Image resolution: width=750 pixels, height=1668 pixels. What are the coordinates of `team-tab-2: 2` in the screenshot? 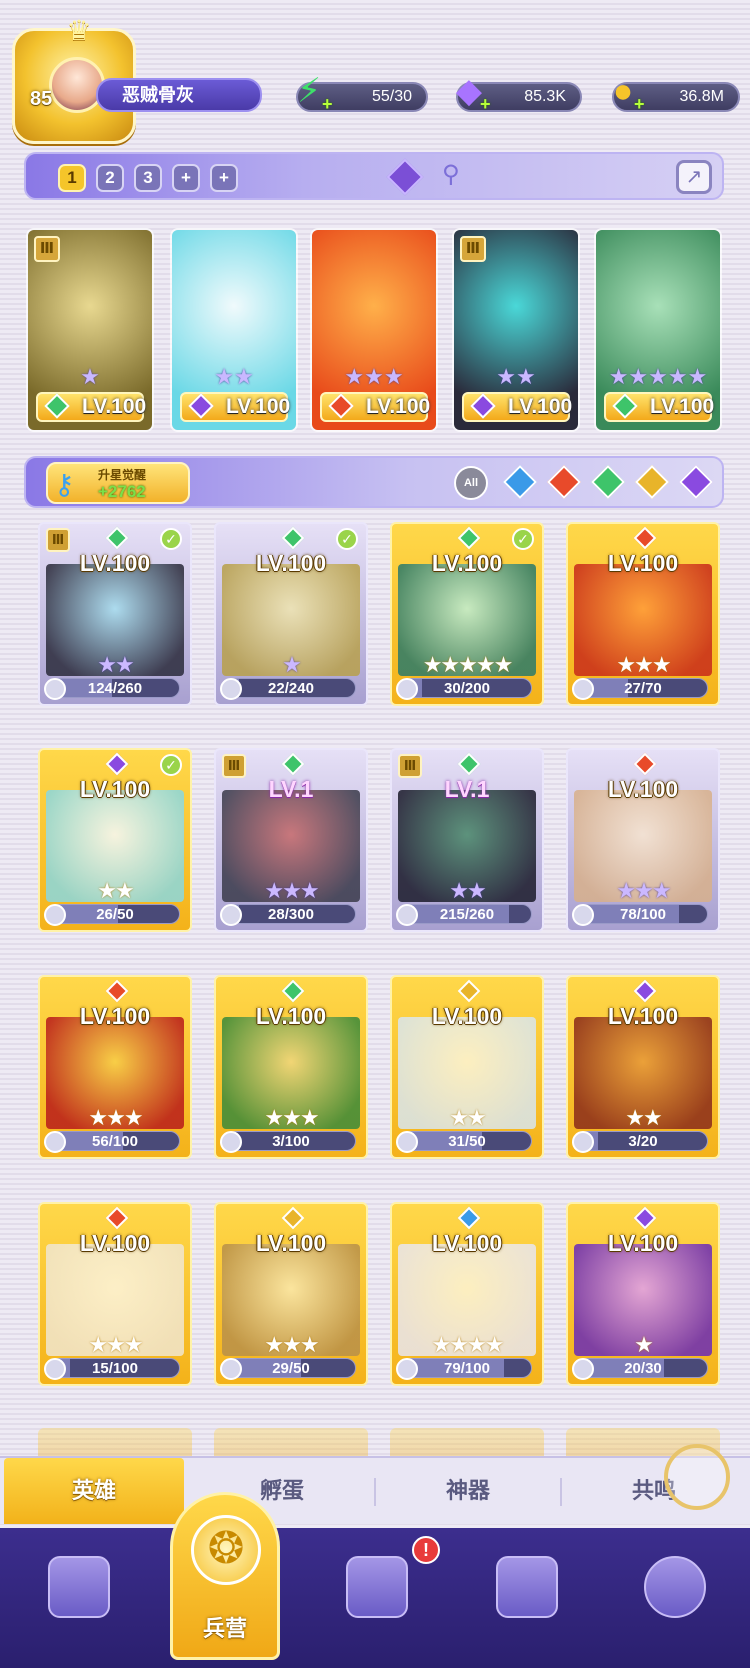 It's located at (110, 178).